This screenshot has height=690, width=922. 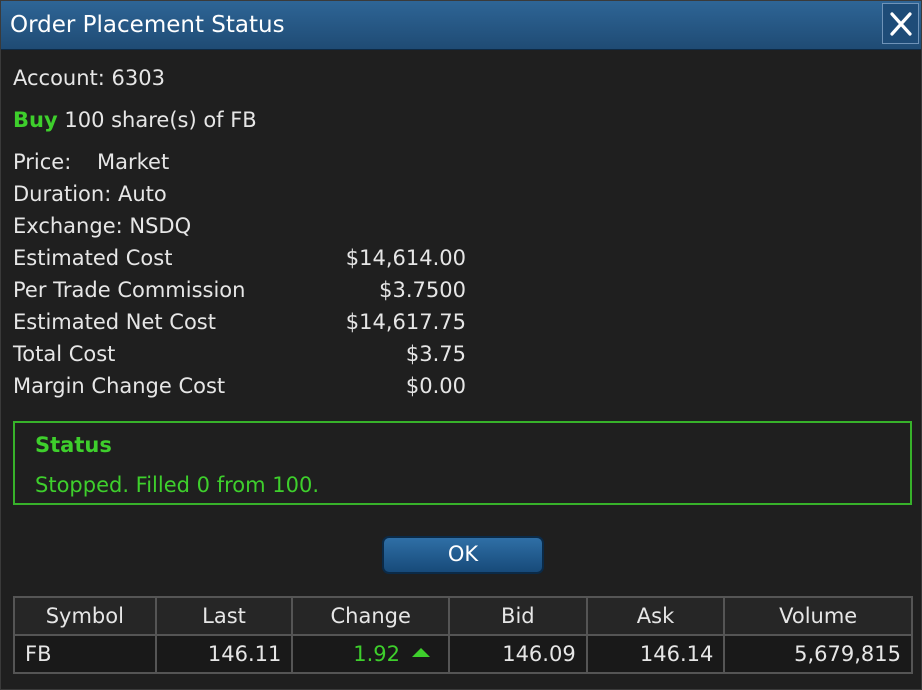 I want to click on status-message: Stopped. Filled 0 from 100., so click(x=177, y=485).